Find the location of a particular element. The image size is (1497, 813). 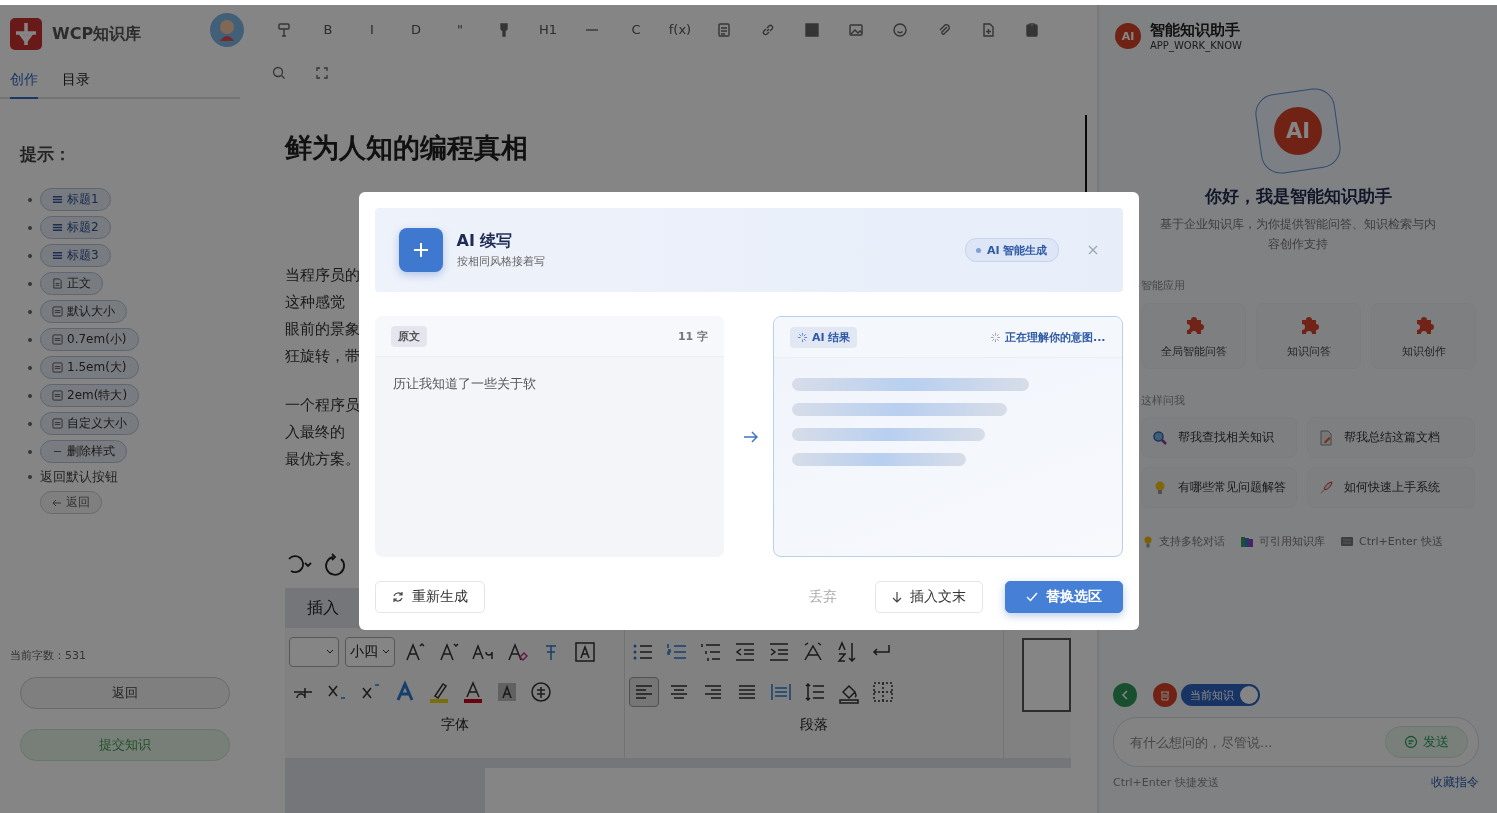

document-title: 鲜为人知的编程真相 is located at coordinates (406, 148).